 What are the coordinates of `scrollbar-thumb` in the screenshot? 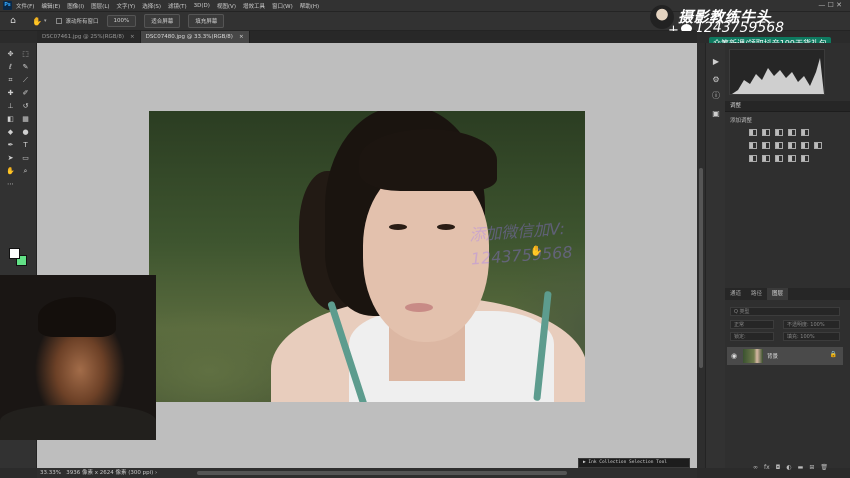 It's located at (701, 268).